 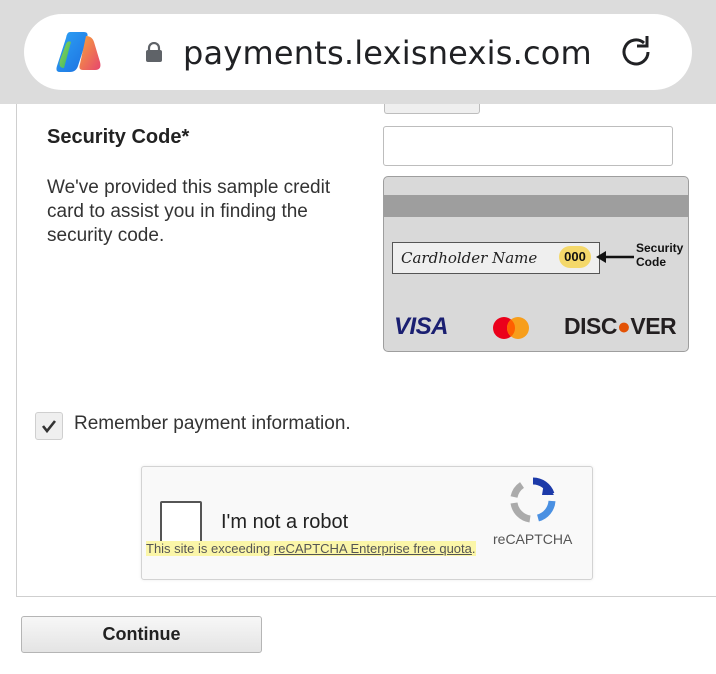 What do you see at coordinates (373, 548) in the screenshot?
I see `recaptcha-quota-link: reCAPTCHA Enterprise free quota` at bounding box center [373, 548].